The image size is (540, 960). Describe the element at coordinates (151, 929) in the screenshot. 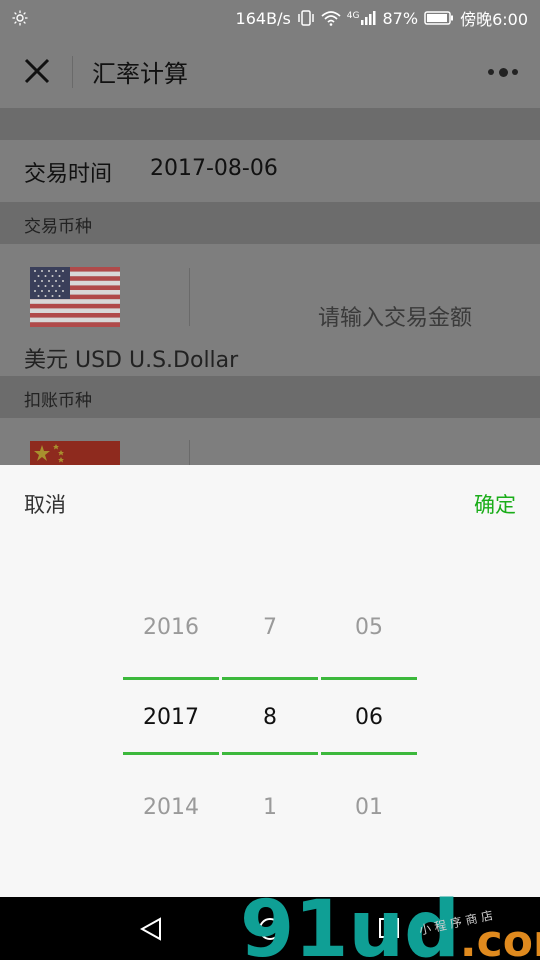

I see `back-icon` at that location.